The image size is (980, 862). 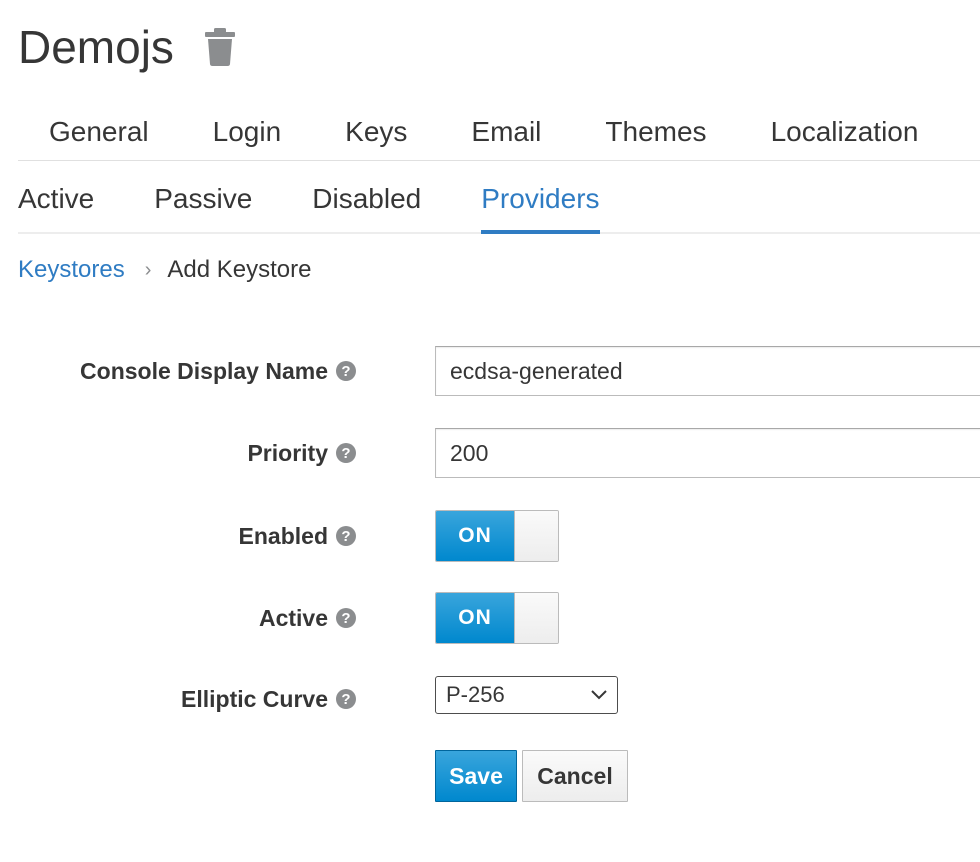 What do you see at coordinates (96, 47) in the screenshot?
I see `page-title: Demojs` at bounding box center [96, 47].